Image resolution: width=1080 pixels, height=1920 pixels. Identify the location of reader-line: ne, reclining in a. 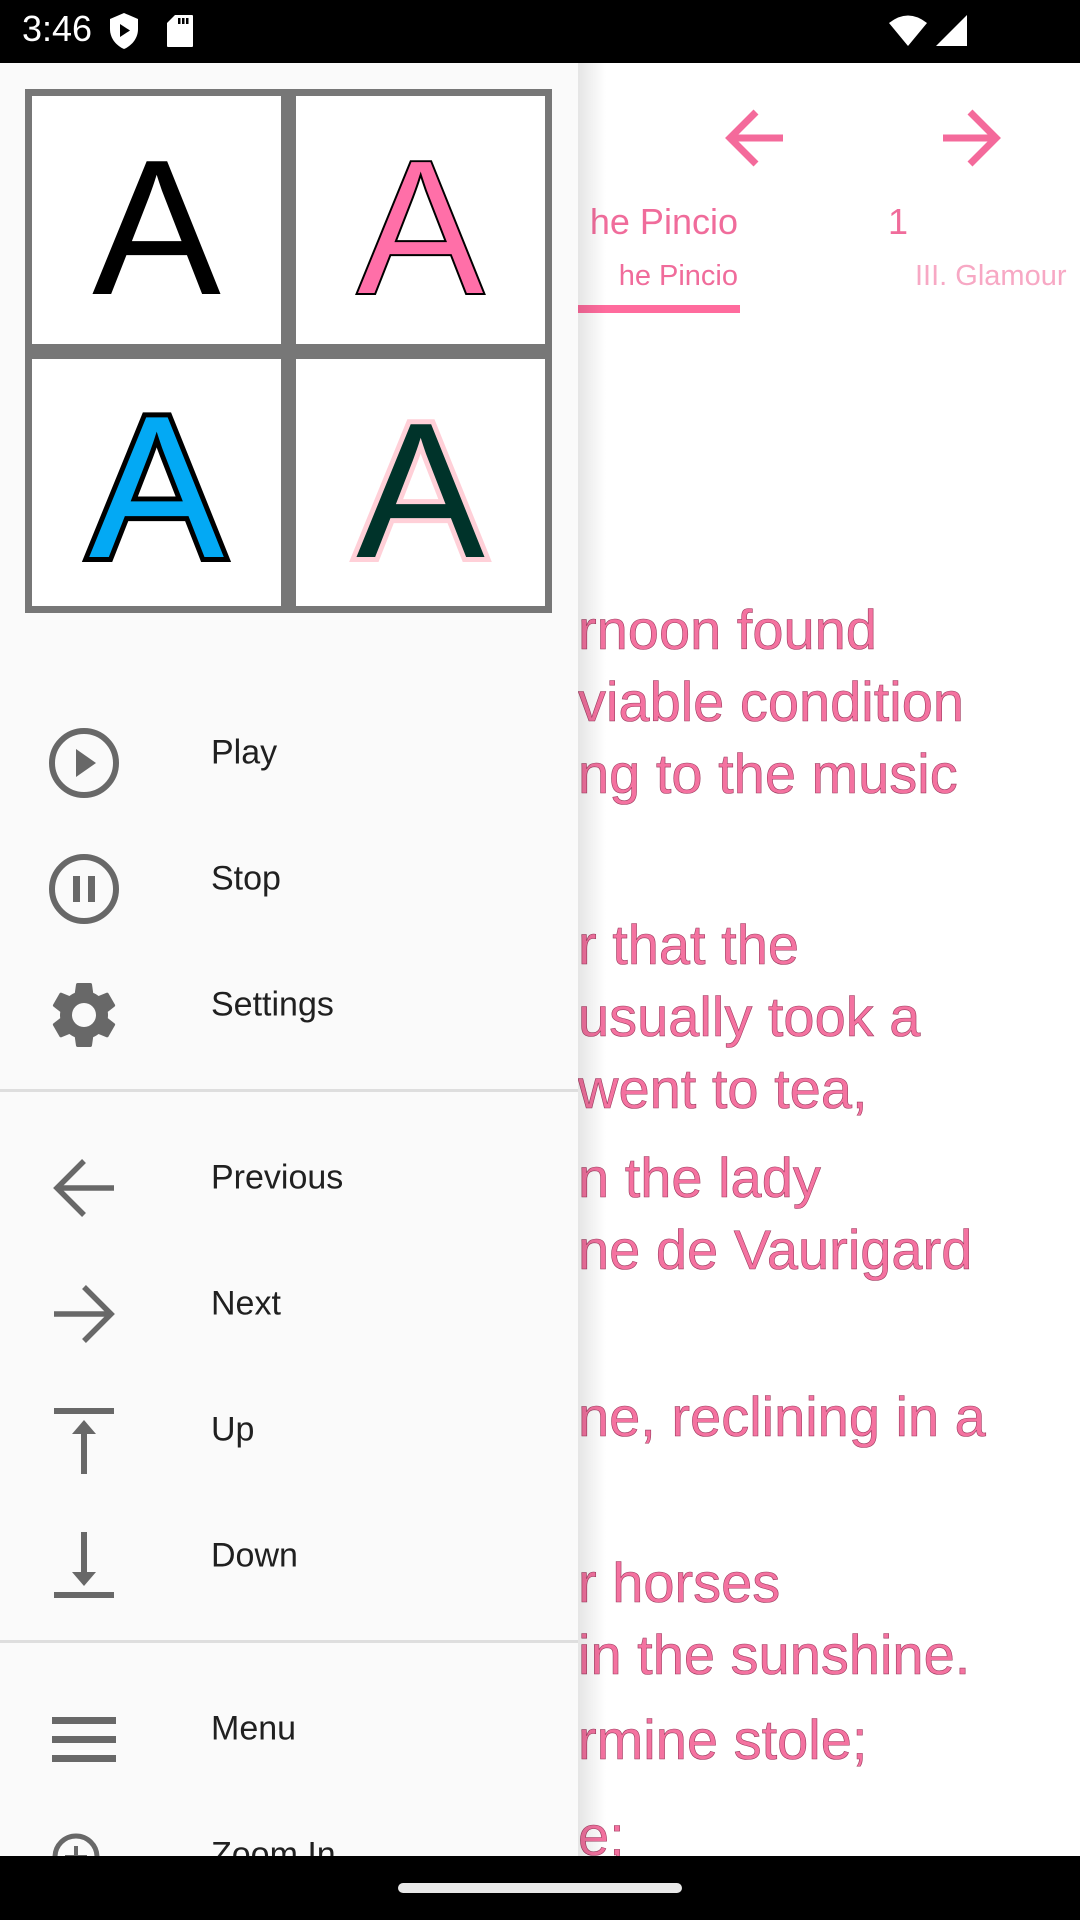
(782, 1417).